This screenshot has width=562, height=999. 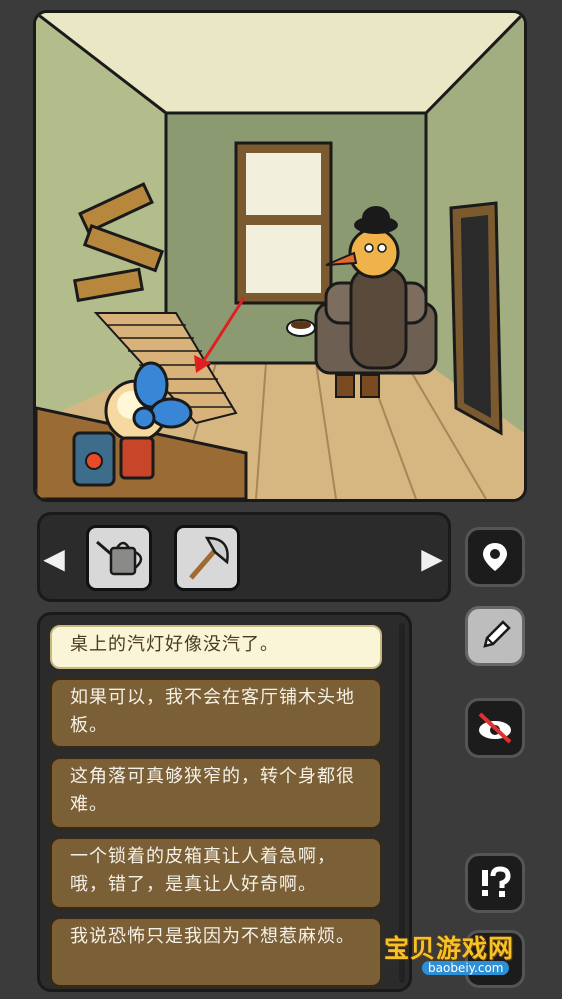 What do you see at coordinates (244, 557) in the screenshot?
I see `inventory-bar: ◀ ▶` at bounding box center [244, 557].